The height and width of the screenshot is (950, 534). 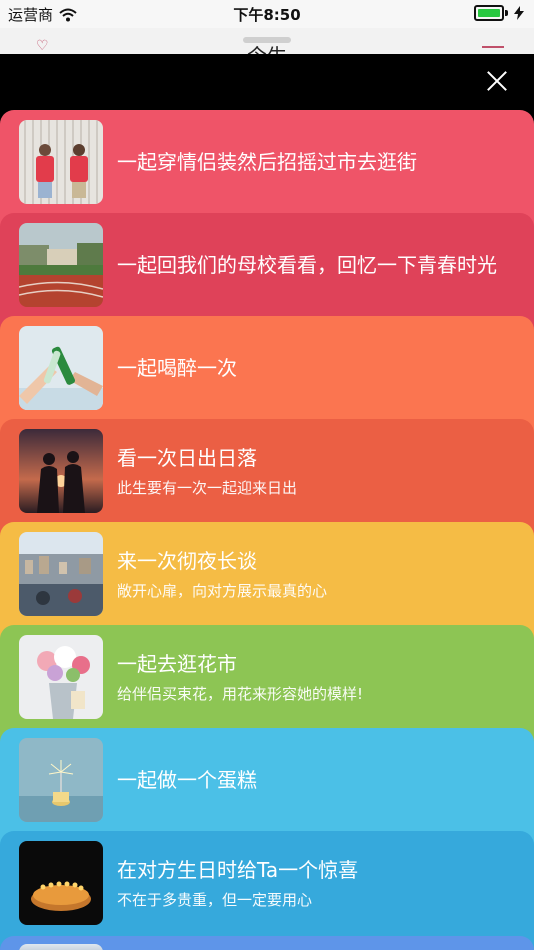 What do you see at coordinates (207, 487) in the screenshot?
I see `card-subtitle: 此生要有一次一起迎来日出` at bounding box center [207, 487].